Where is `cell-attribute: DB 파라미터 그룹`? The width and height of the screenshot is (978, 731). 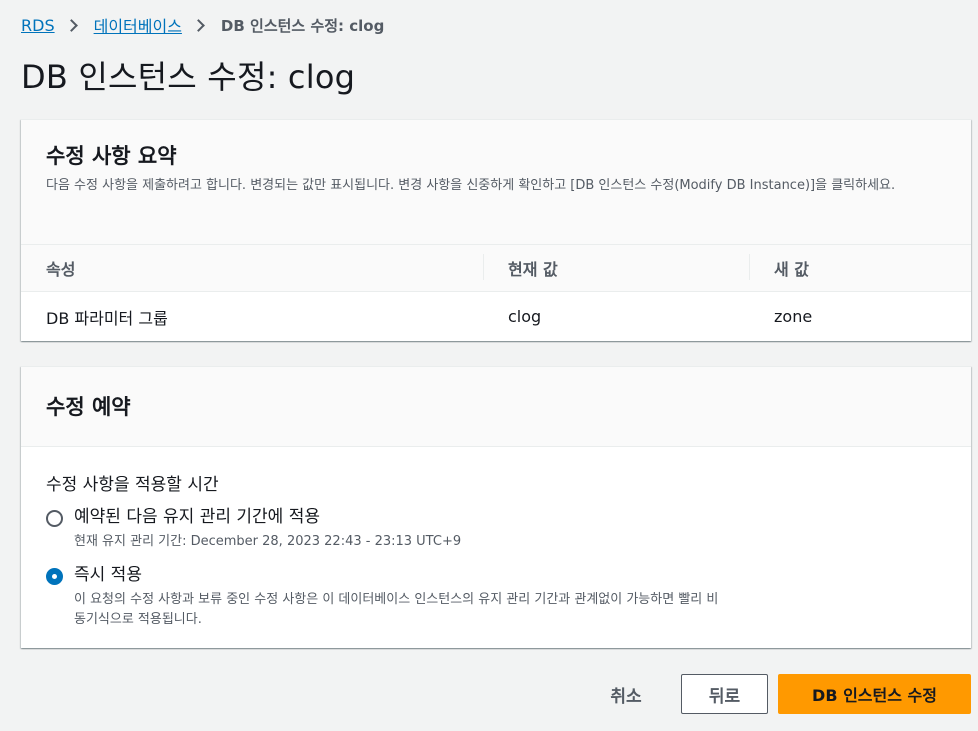
cell-attribute: DB 파라미터 그룹 is located at coordinates (107, 318).